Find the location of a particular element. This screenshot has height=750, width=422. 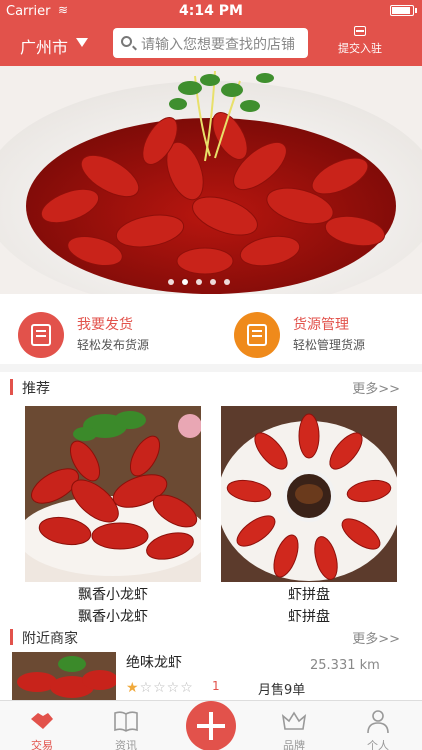

caret-down-icon is located at coordinates (82, 42).